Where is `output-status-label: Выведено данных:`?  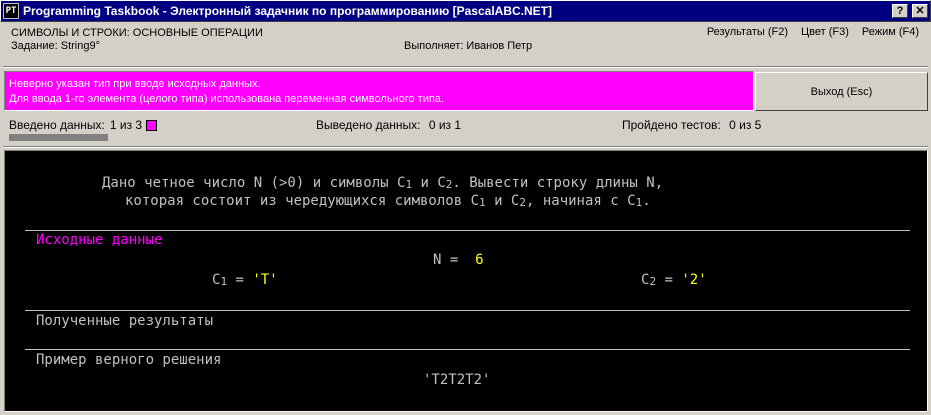
output-status-label: Выведено данных: is located at coordinates (368, 125).